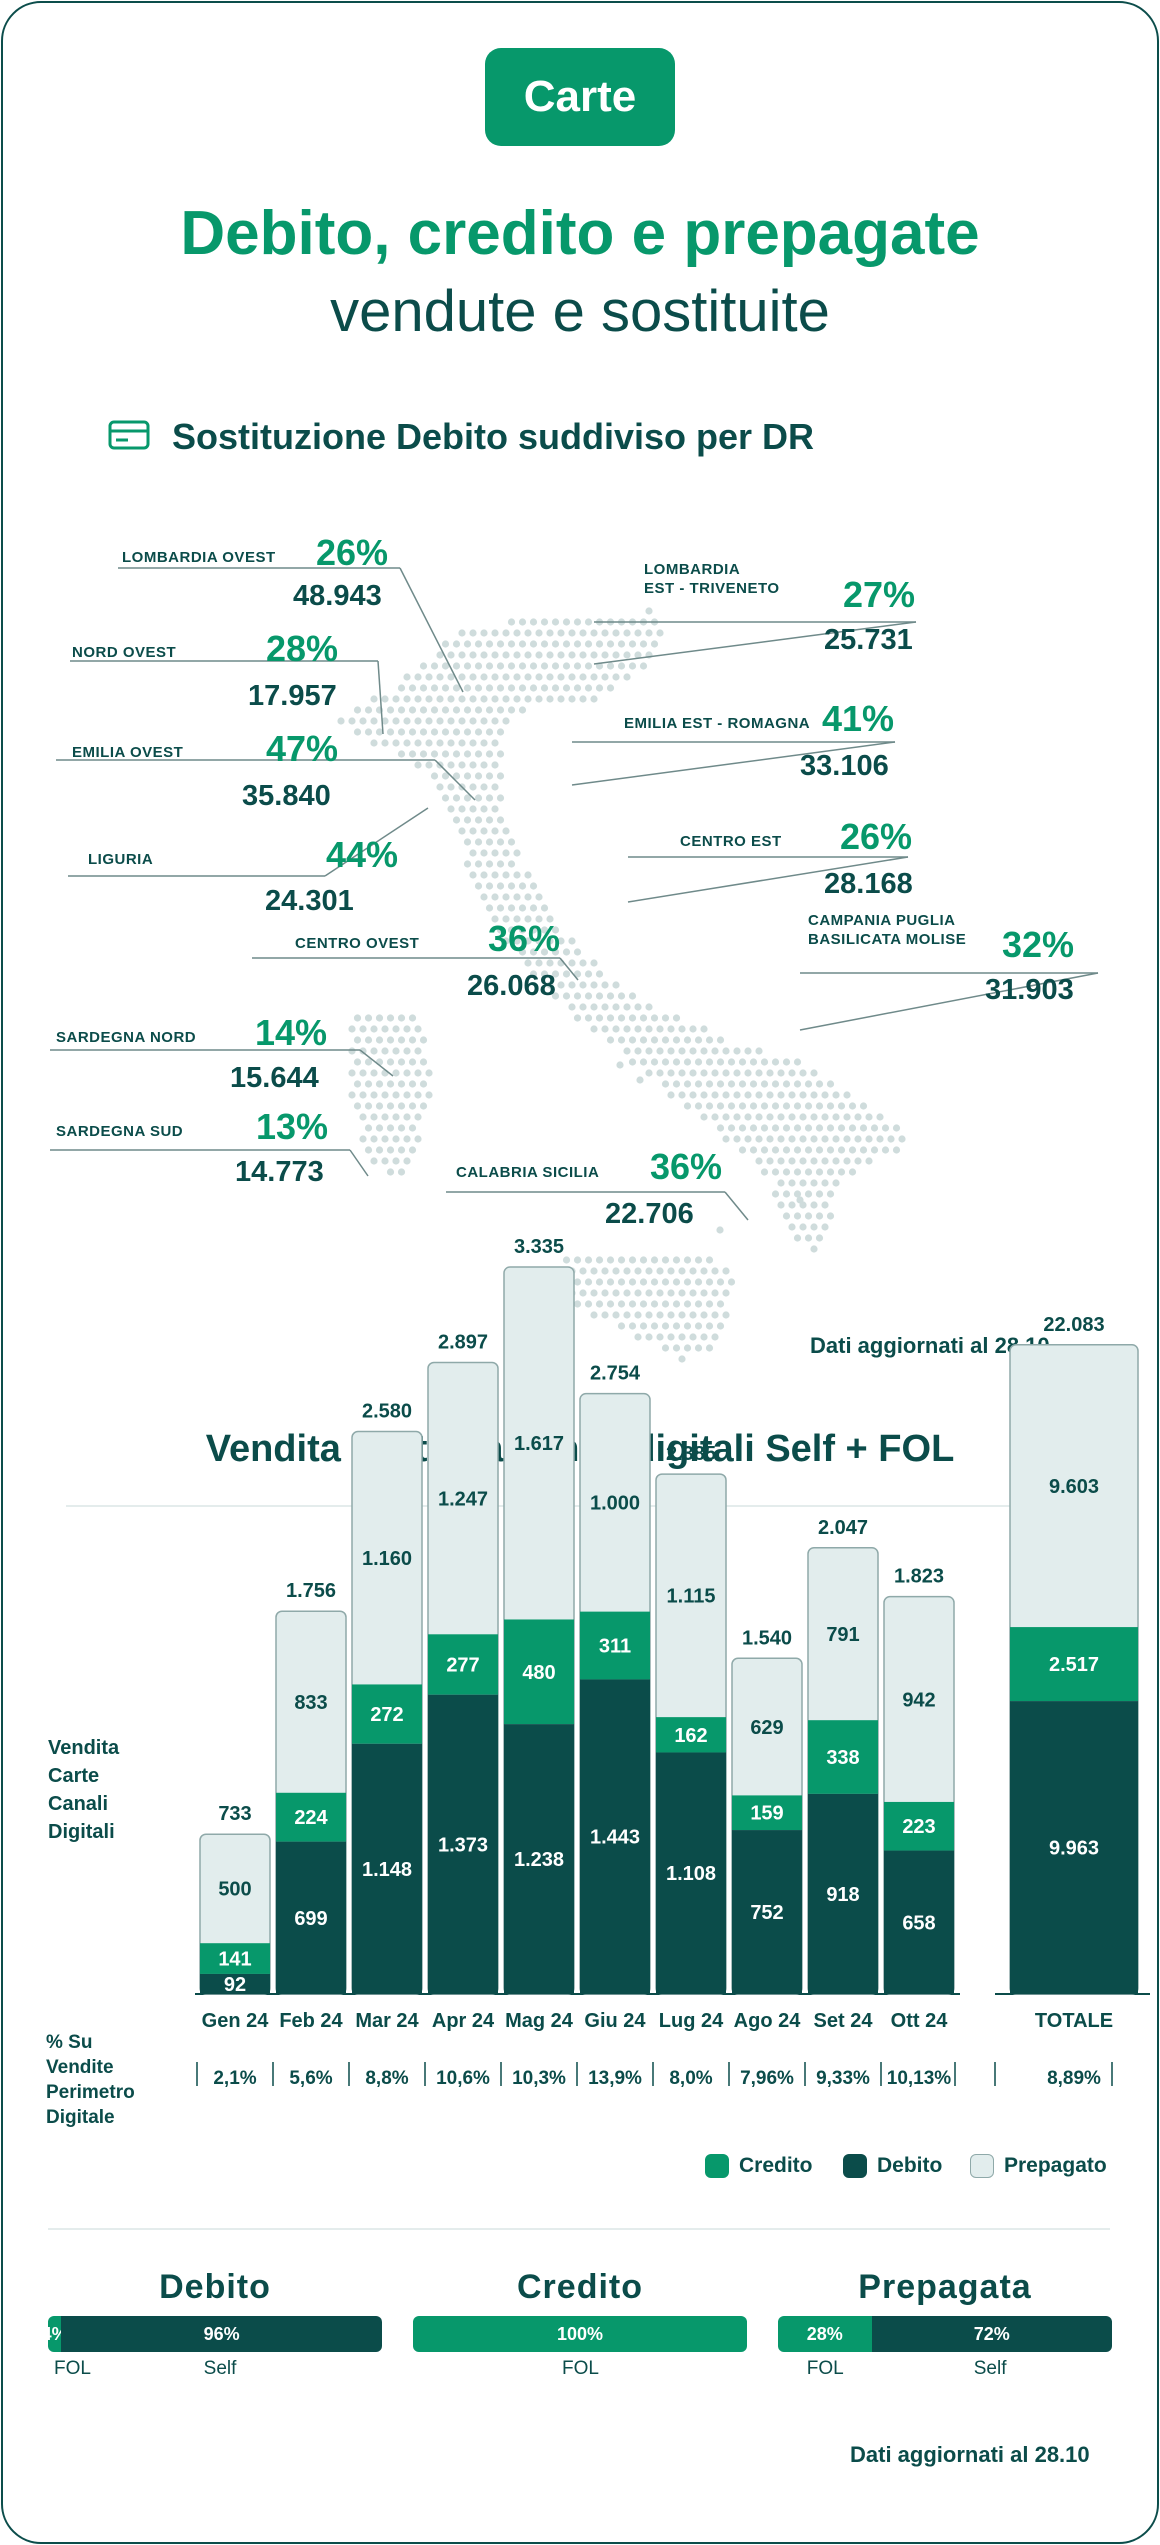 This screenshot has width=1160, height=2545. What do you see at coordinates (918, 1700) in the screenshot?
I see `label-prepagato: 942` at bounding box center [918, 1700].